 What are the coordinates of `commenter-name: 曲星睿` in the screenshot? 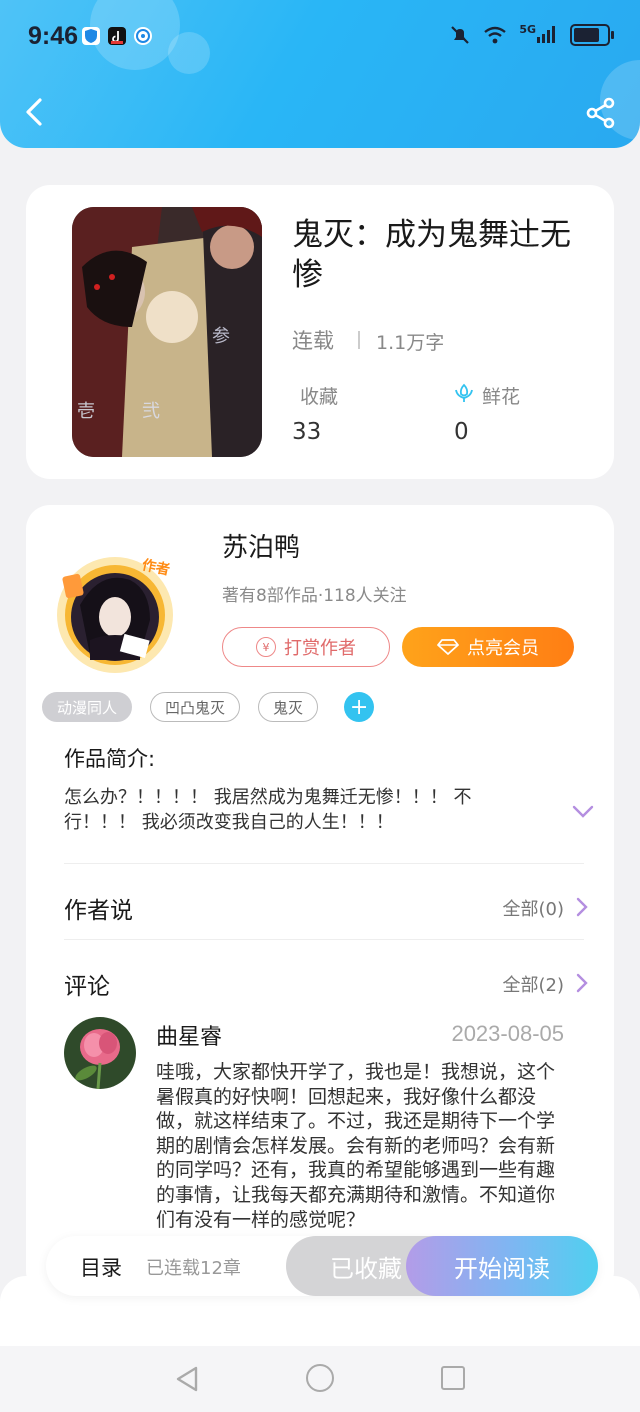 It's located at (189, 1037).